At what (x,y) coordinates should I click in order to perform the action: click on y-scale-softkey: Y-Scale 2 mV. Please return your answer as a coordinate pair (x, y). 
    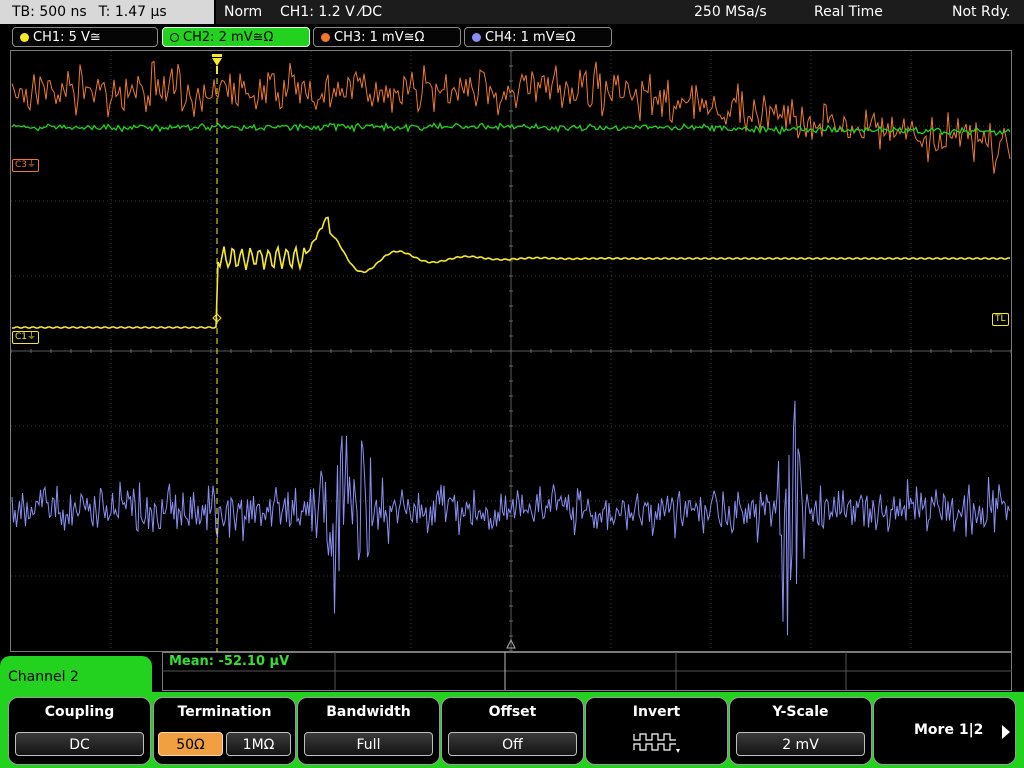
    Looking at the image, I should click on (800, 731).